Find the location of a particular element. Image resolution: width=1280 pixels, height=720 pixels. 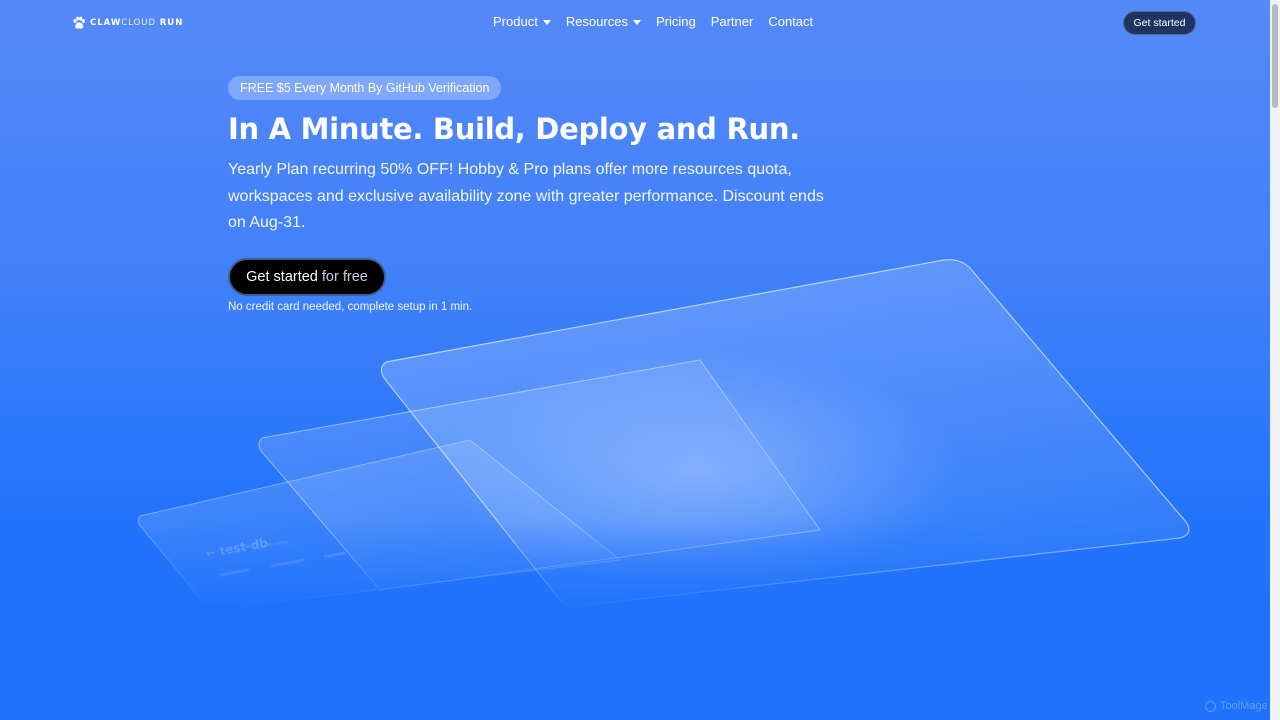

nav-item-label: Resources is located at coordinates (596, 21).